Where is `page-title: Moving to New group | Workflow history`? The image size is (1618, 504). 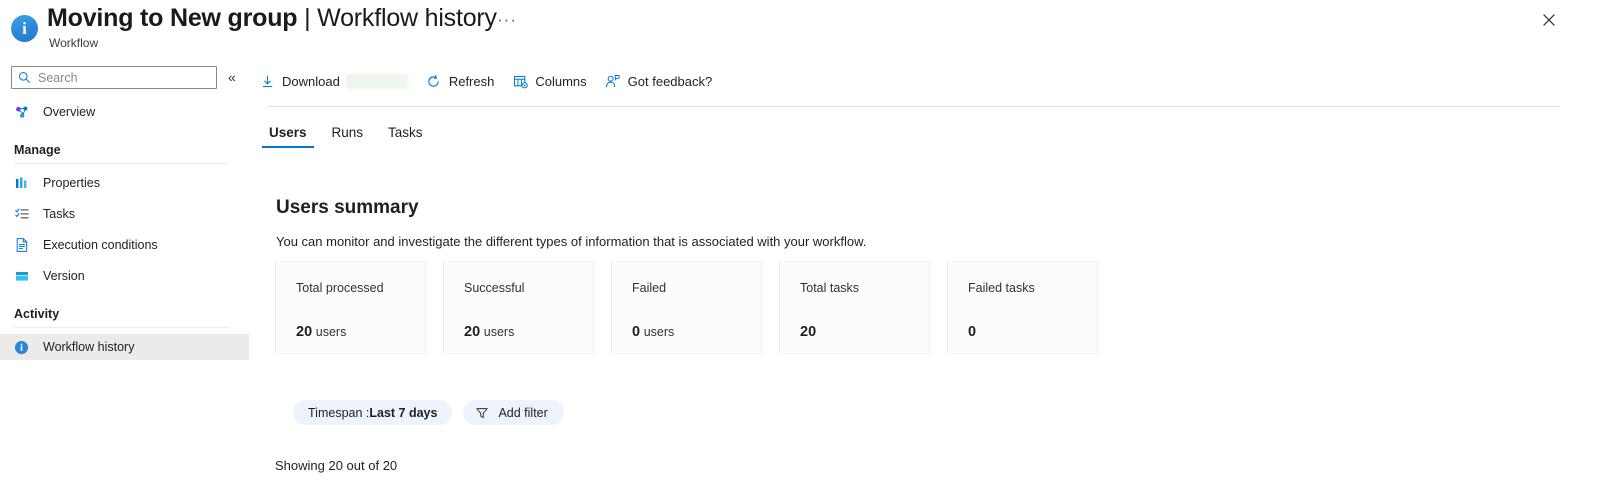 page-title: Moving to New group | Workflow history is located at coordinates (272, 18).